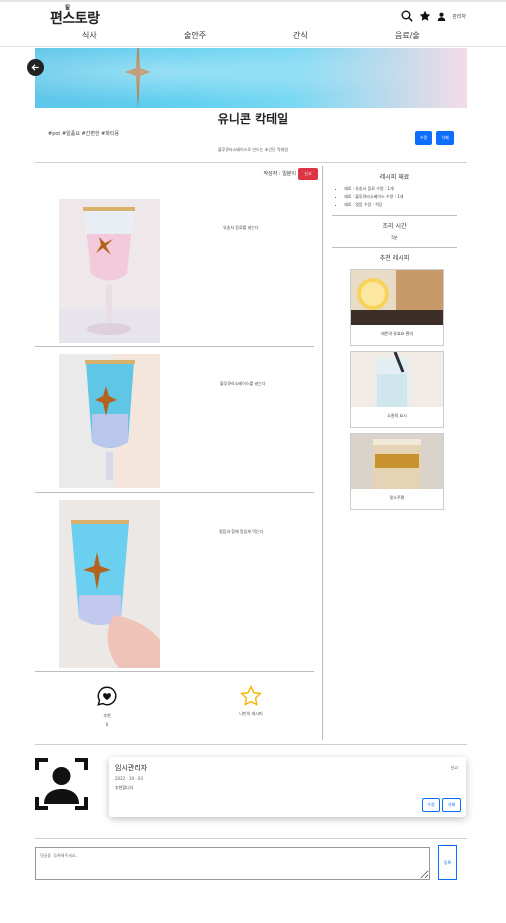 The width and height of the screenshot is (506, 923). I want to click on user-name: 관리자, so click(459, 16).